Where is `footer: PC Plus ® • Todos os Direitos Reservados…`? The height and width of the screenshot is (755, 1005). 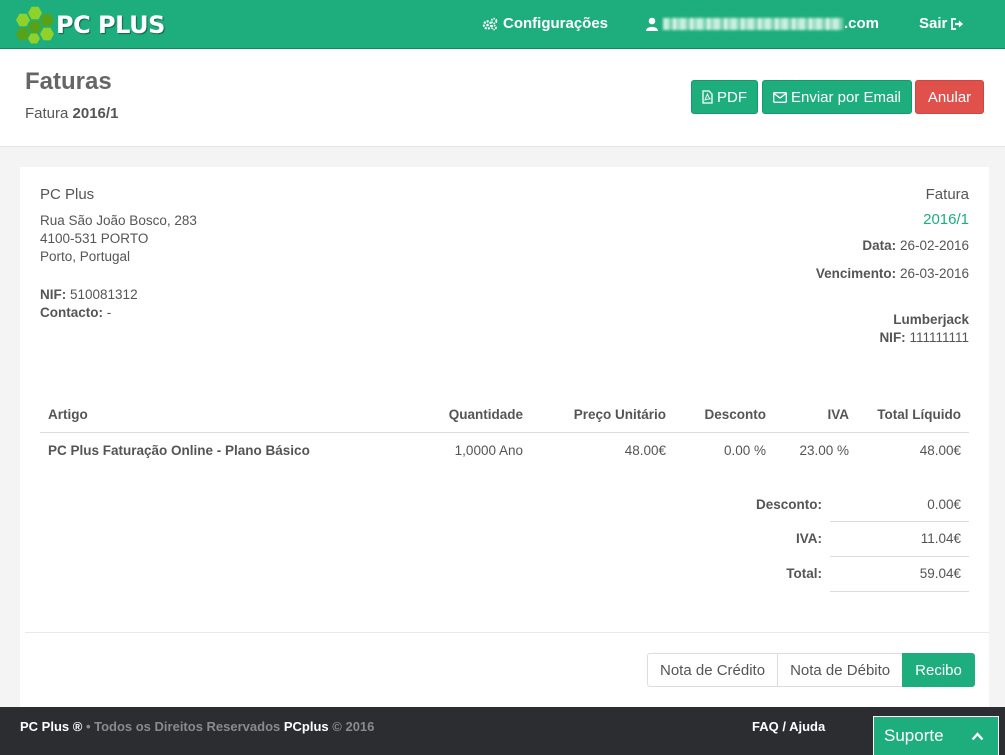 footer: PC Plus ® • Todos os Direitos Reservados… is located at coordinates (502, 731).